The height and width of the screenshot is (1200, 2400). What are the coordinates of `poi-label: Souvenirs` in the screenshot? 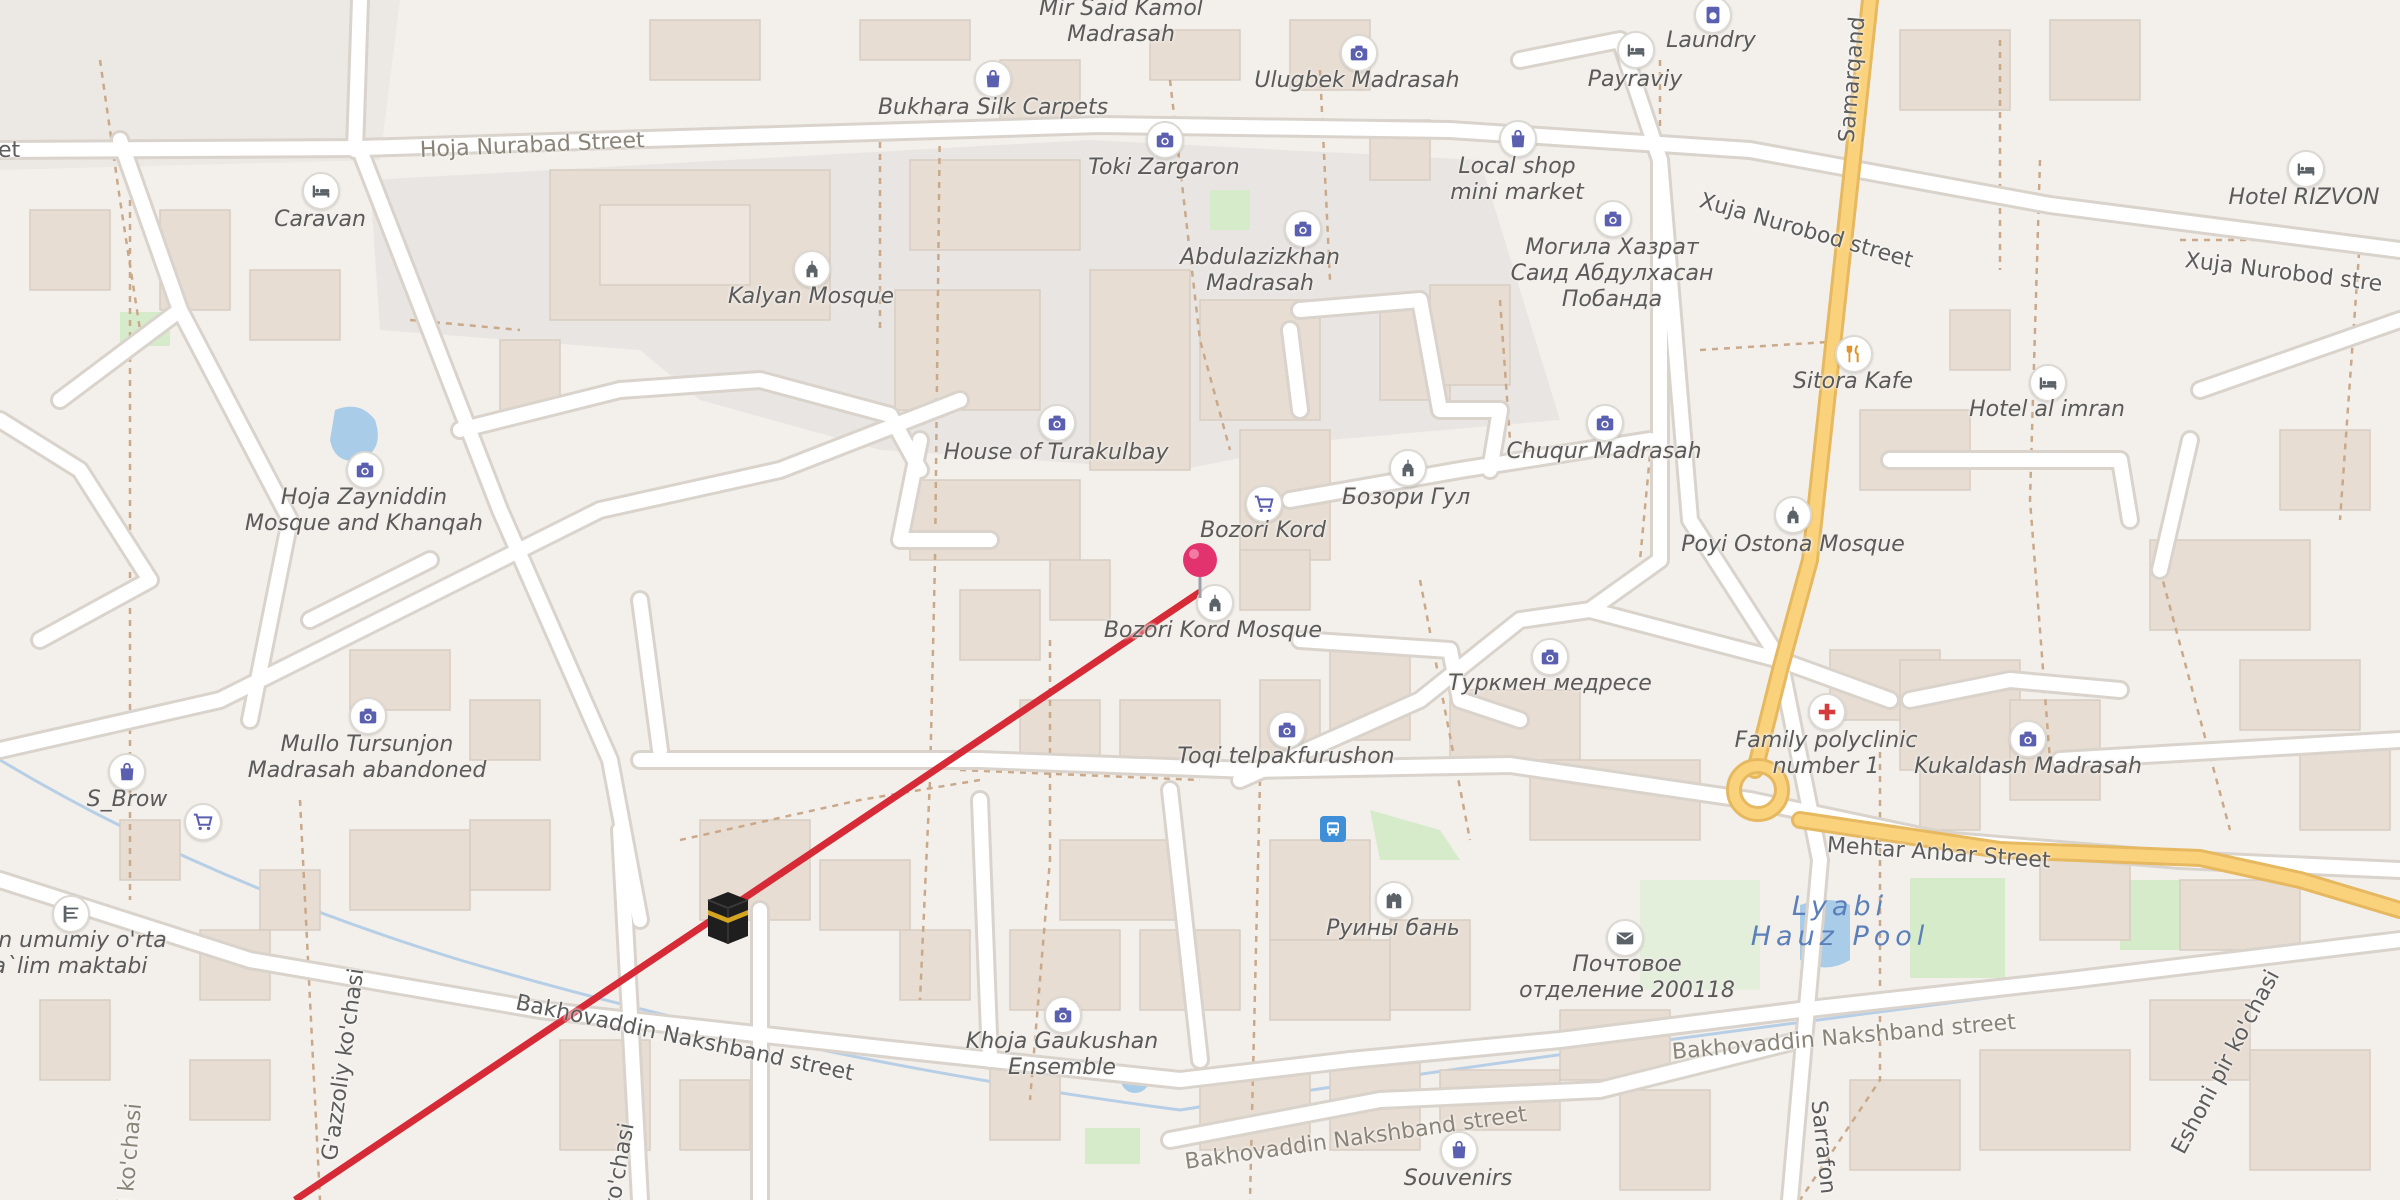 It's located at (1458, 1178).